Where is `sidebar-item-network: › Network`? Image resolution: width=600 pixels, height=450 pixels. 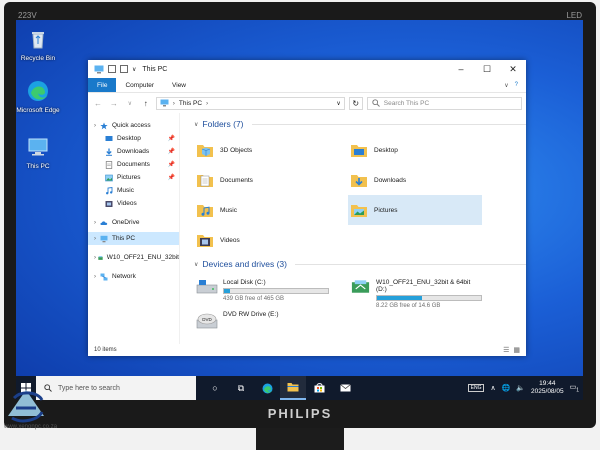
sidebar-item-network: › Network is located at coordinates (133, 276).